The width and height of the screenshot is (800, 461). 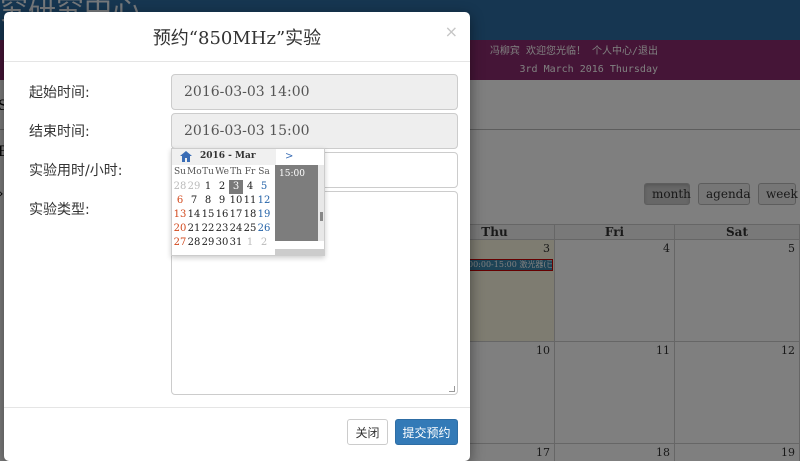 I want to click on picker-day: 5, so click(x=264, y=187).